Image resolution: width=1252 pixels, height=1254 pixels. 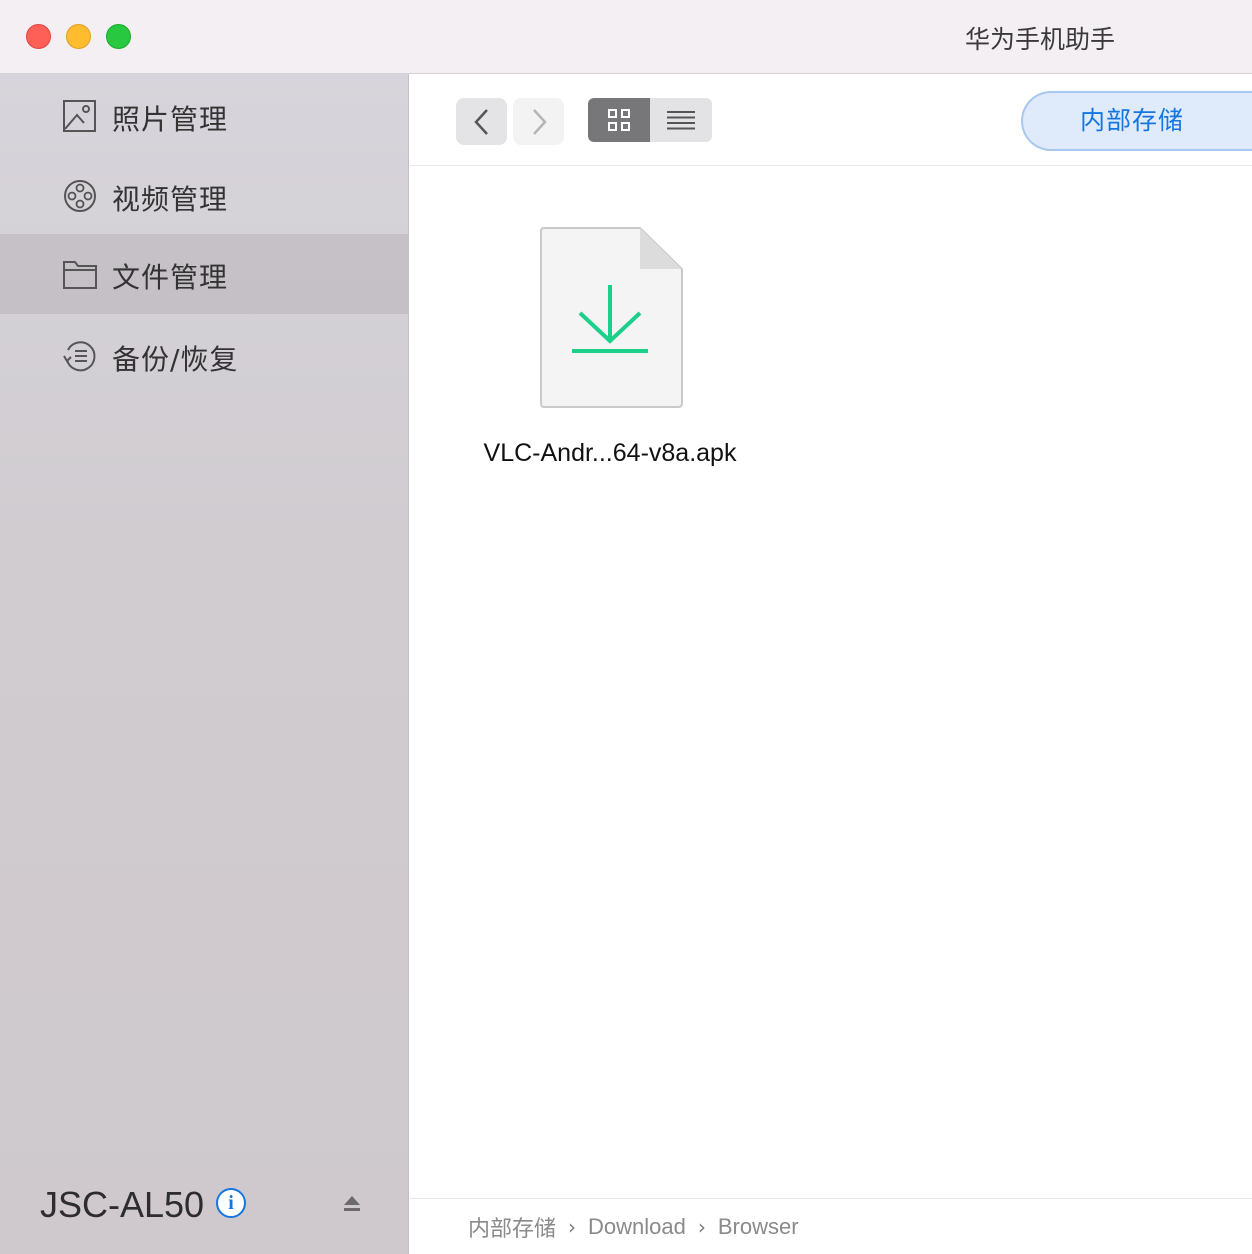 What do you see at coordinates (758, 1227) in the screenshot?
I see `breadcrumb-item-browser: Browser` at bounding box center [758, 1227].